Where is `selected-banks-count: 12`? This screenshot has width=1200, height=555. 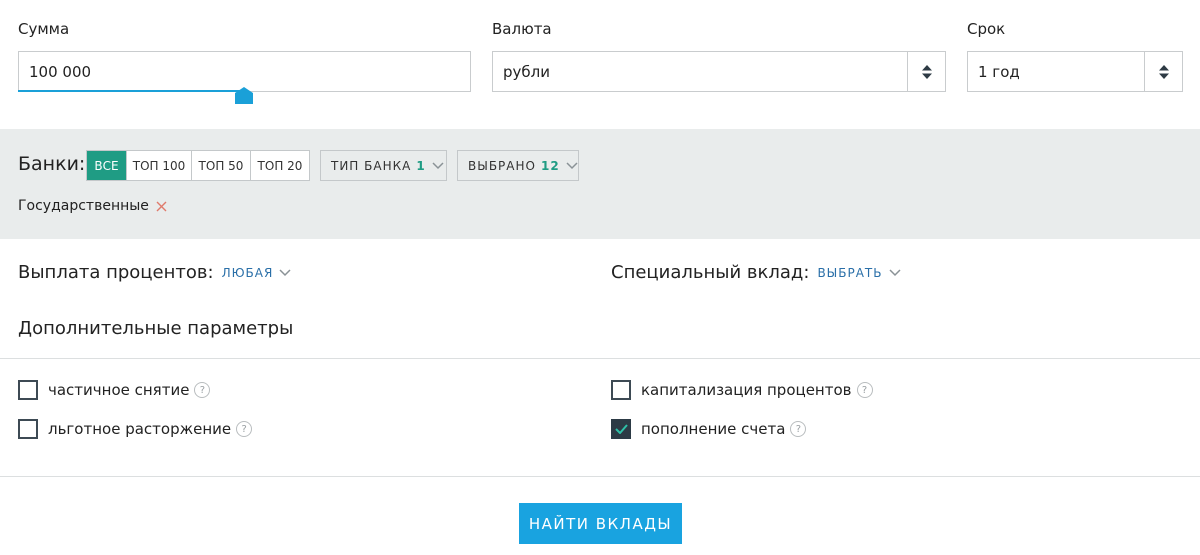
selected-banks-count: 12 is located at coordinates (550, 165).